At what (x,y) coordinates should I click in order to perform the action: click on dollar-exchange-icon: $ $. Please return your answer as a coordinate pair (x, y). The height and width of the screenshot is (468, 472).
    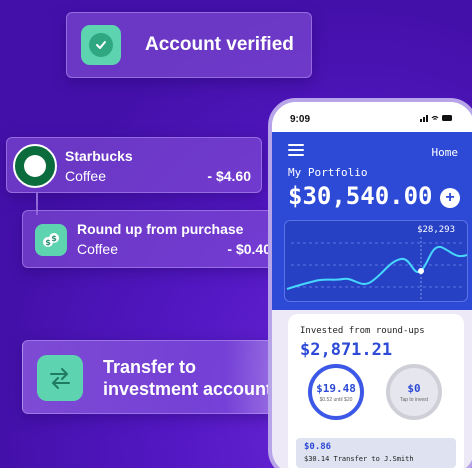
    Looking at the image, I should click on (51, 240).